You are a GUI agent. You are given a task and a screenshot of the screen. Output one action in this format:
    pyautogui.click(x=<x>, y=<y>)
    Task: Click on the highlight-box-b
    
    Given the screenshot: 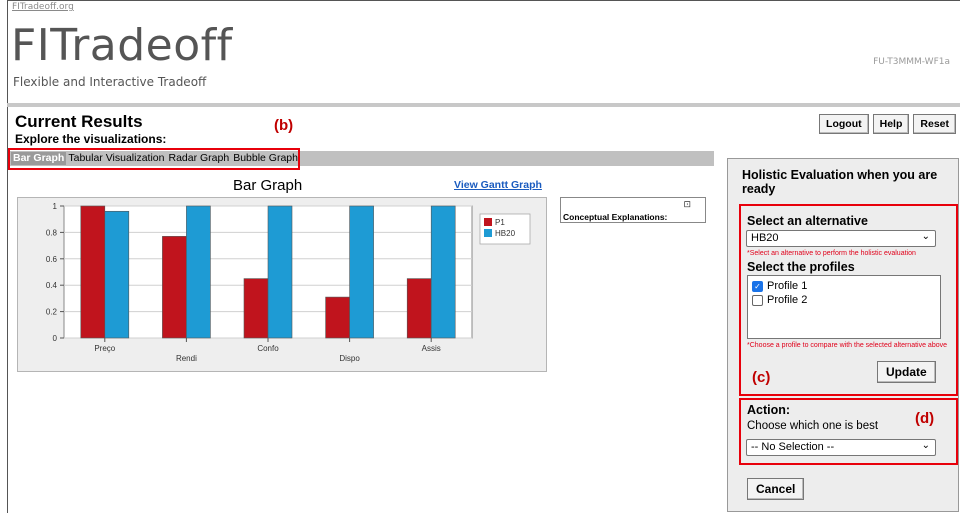 What is the action you would take?
    pyautogui.click(x=154, y=159)
    